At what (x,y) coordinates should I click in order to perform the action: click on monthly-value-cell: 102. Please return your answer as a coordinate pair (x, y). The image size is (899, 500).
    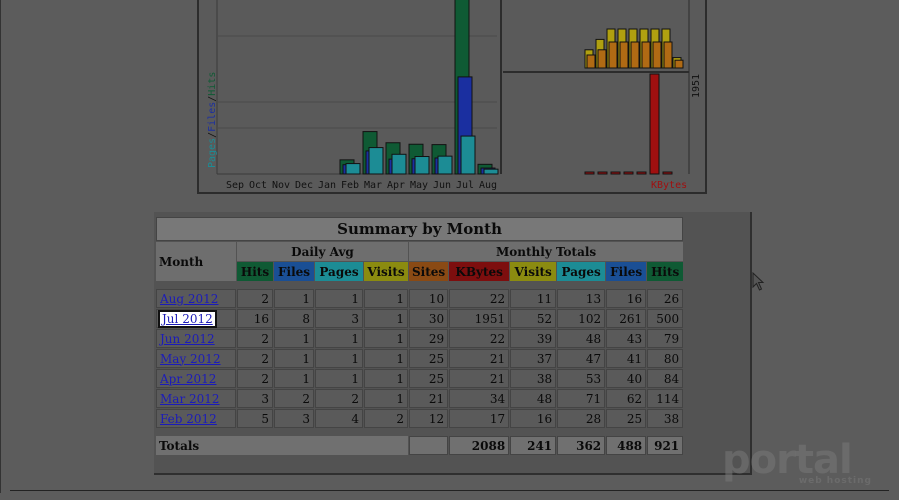
    Looking at the image, I should click on (581, 318).